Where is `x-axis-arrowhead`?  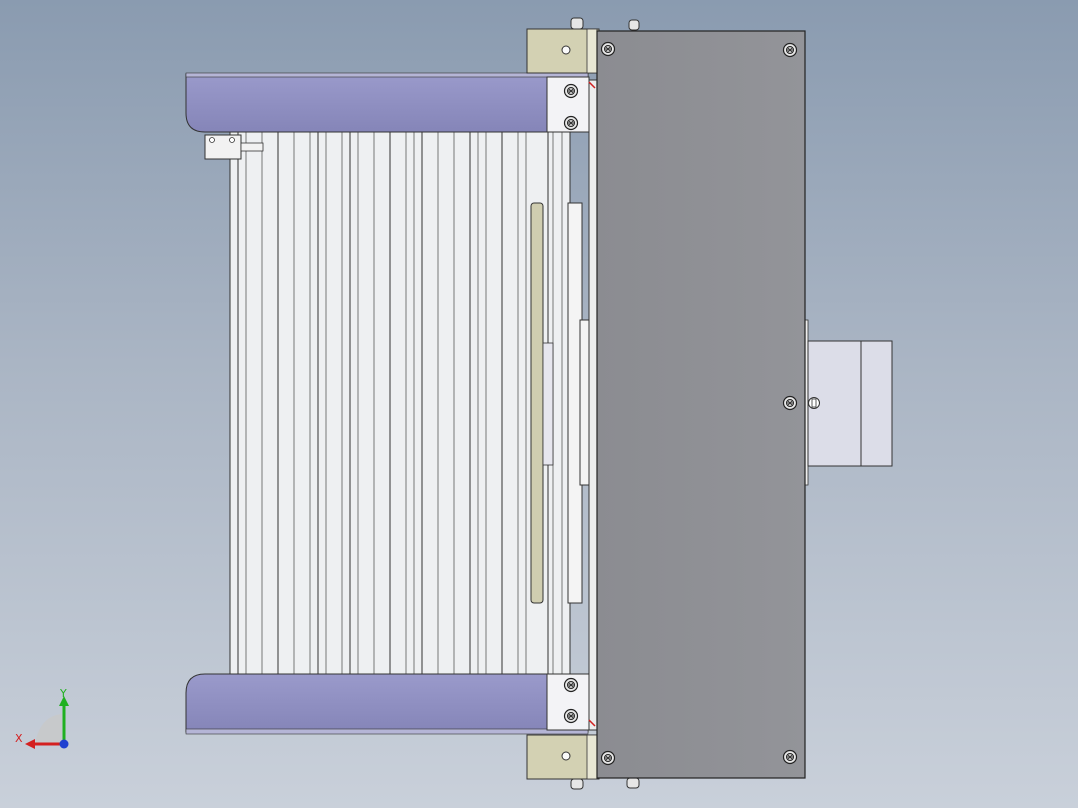 x-axis-arrowhead is located at coordinates (30, 744).